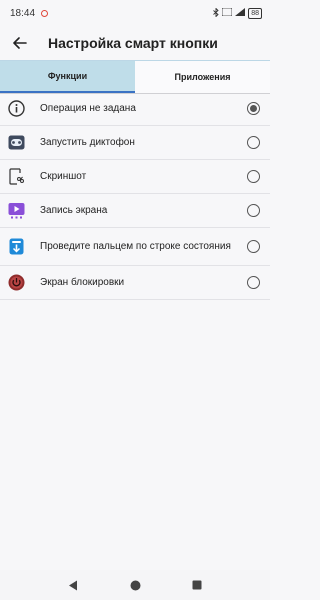 This screenshot has height=600, width=320. I want to click on list-item: Проведите пальцем по строке состояния, so click(135, 247).